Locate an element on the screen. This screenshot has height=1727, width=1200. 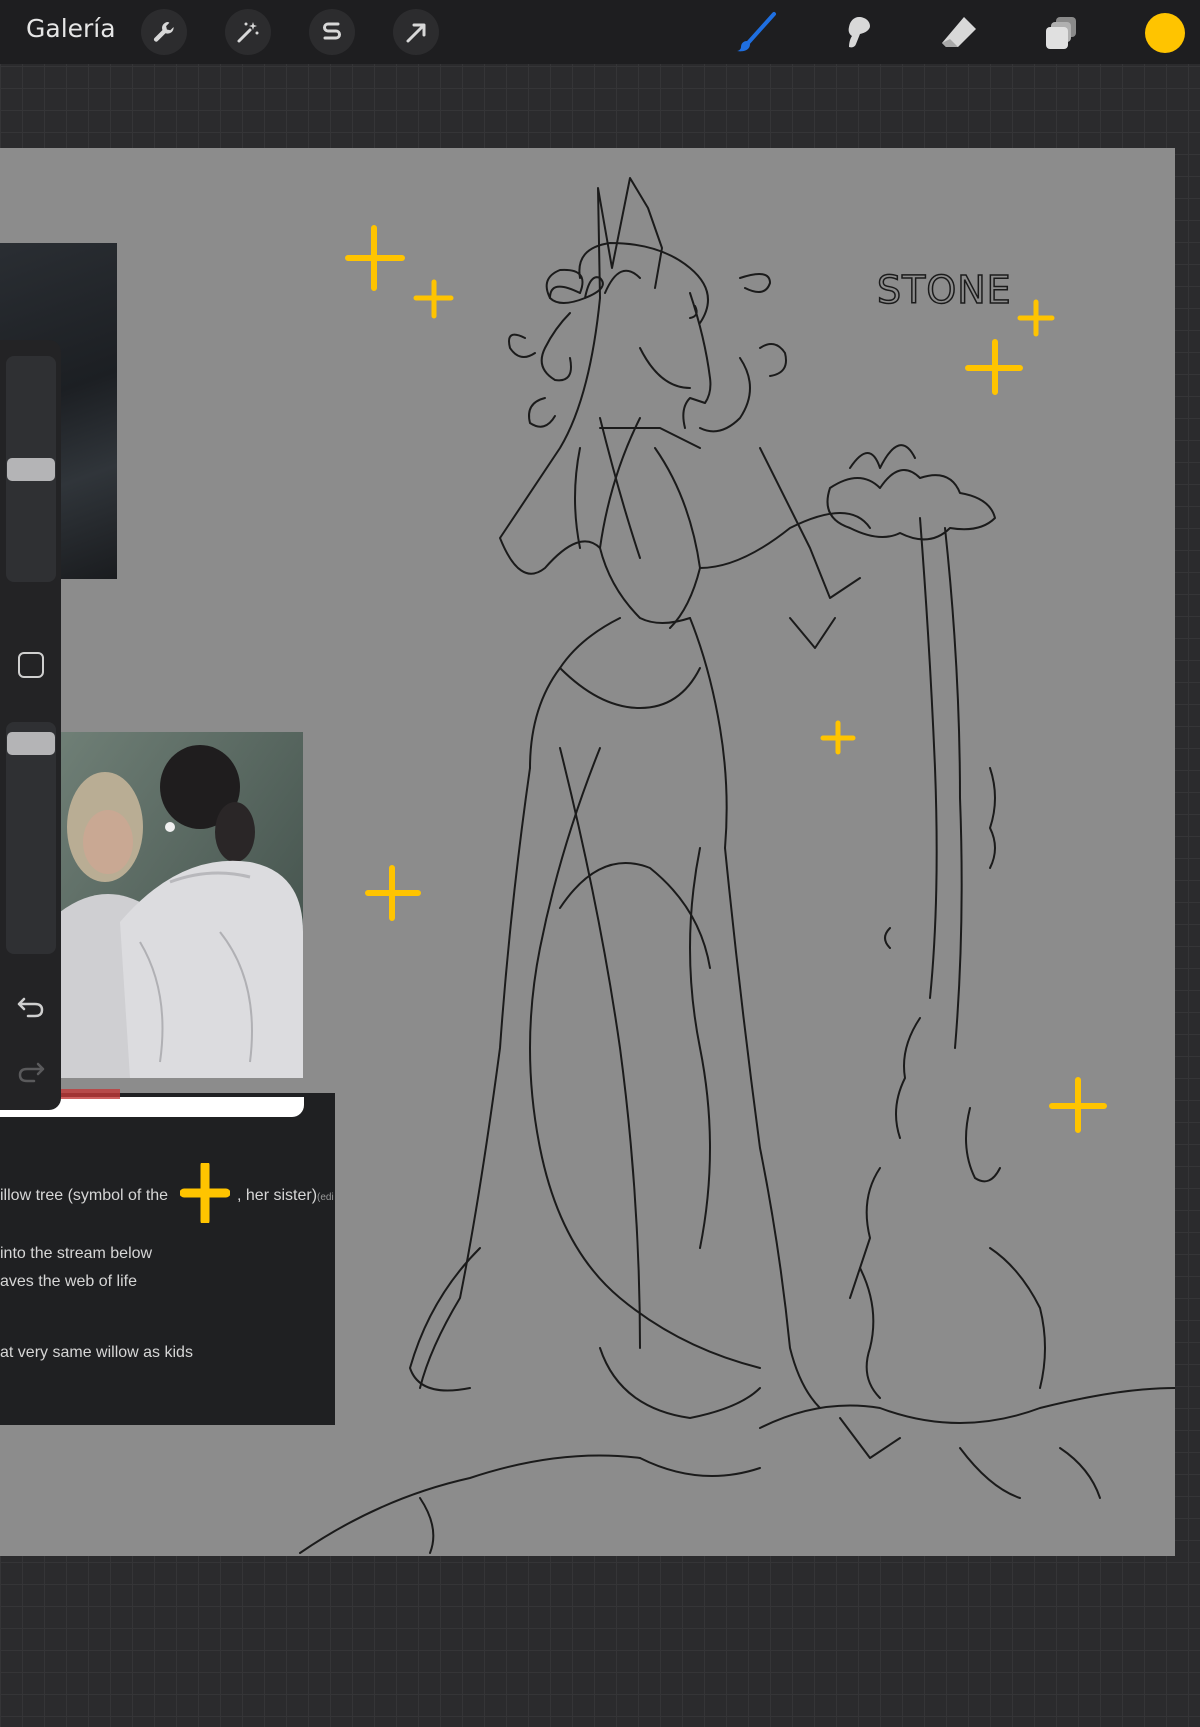
selection-button is located at coordinates (332, 32).